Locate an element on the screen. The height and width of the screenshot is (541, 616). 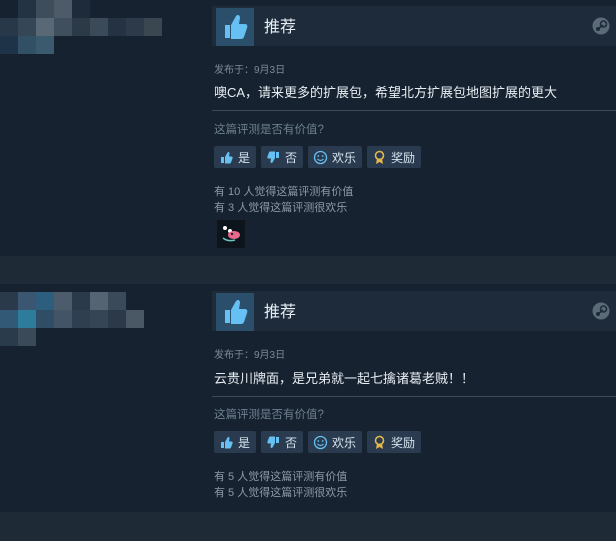
review-content: 云贵川牌面，是兄弟就一起七擒诸葛老贼！！ is located at coordinates (344, 378).